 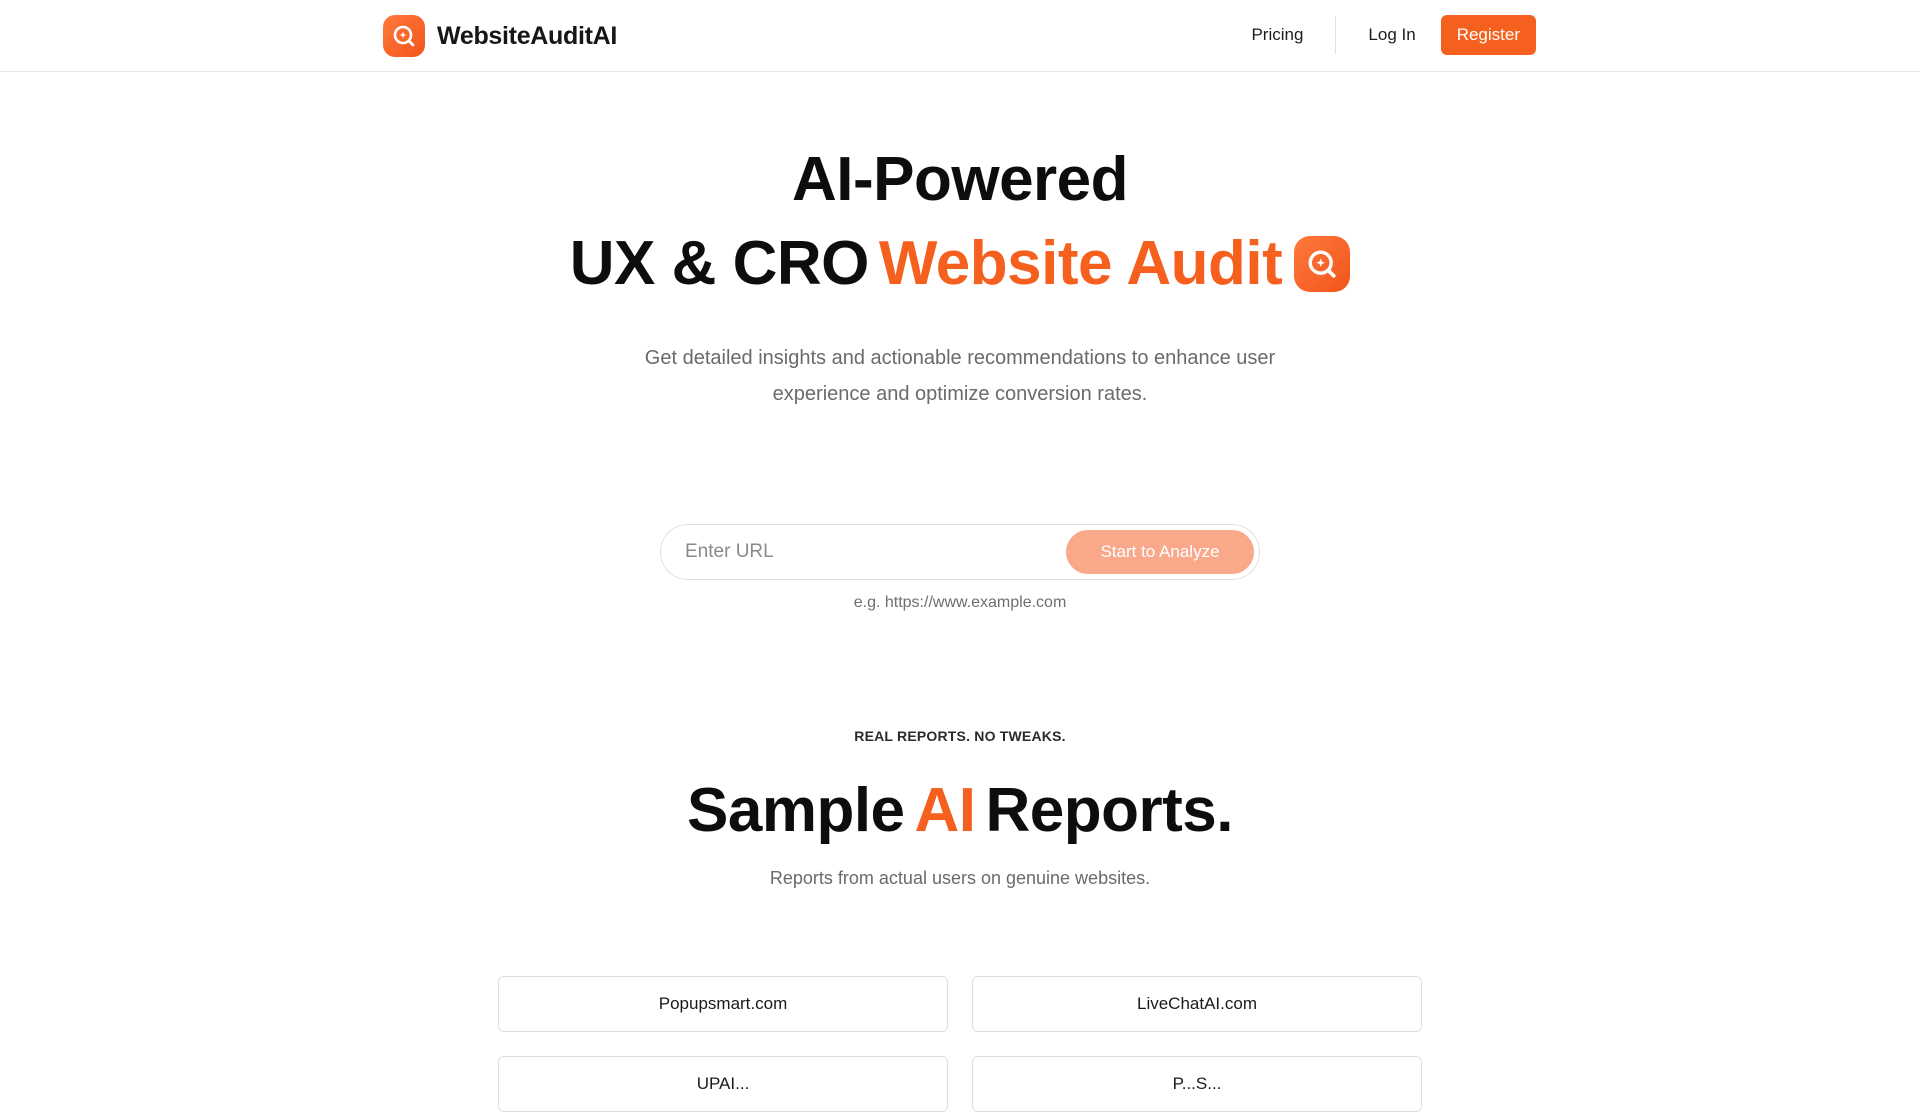 What do you see at coordinates (719, 263) in the screenshot?
I see `hero-title-plain: UX & CRO` at bounding box center [719, 263].